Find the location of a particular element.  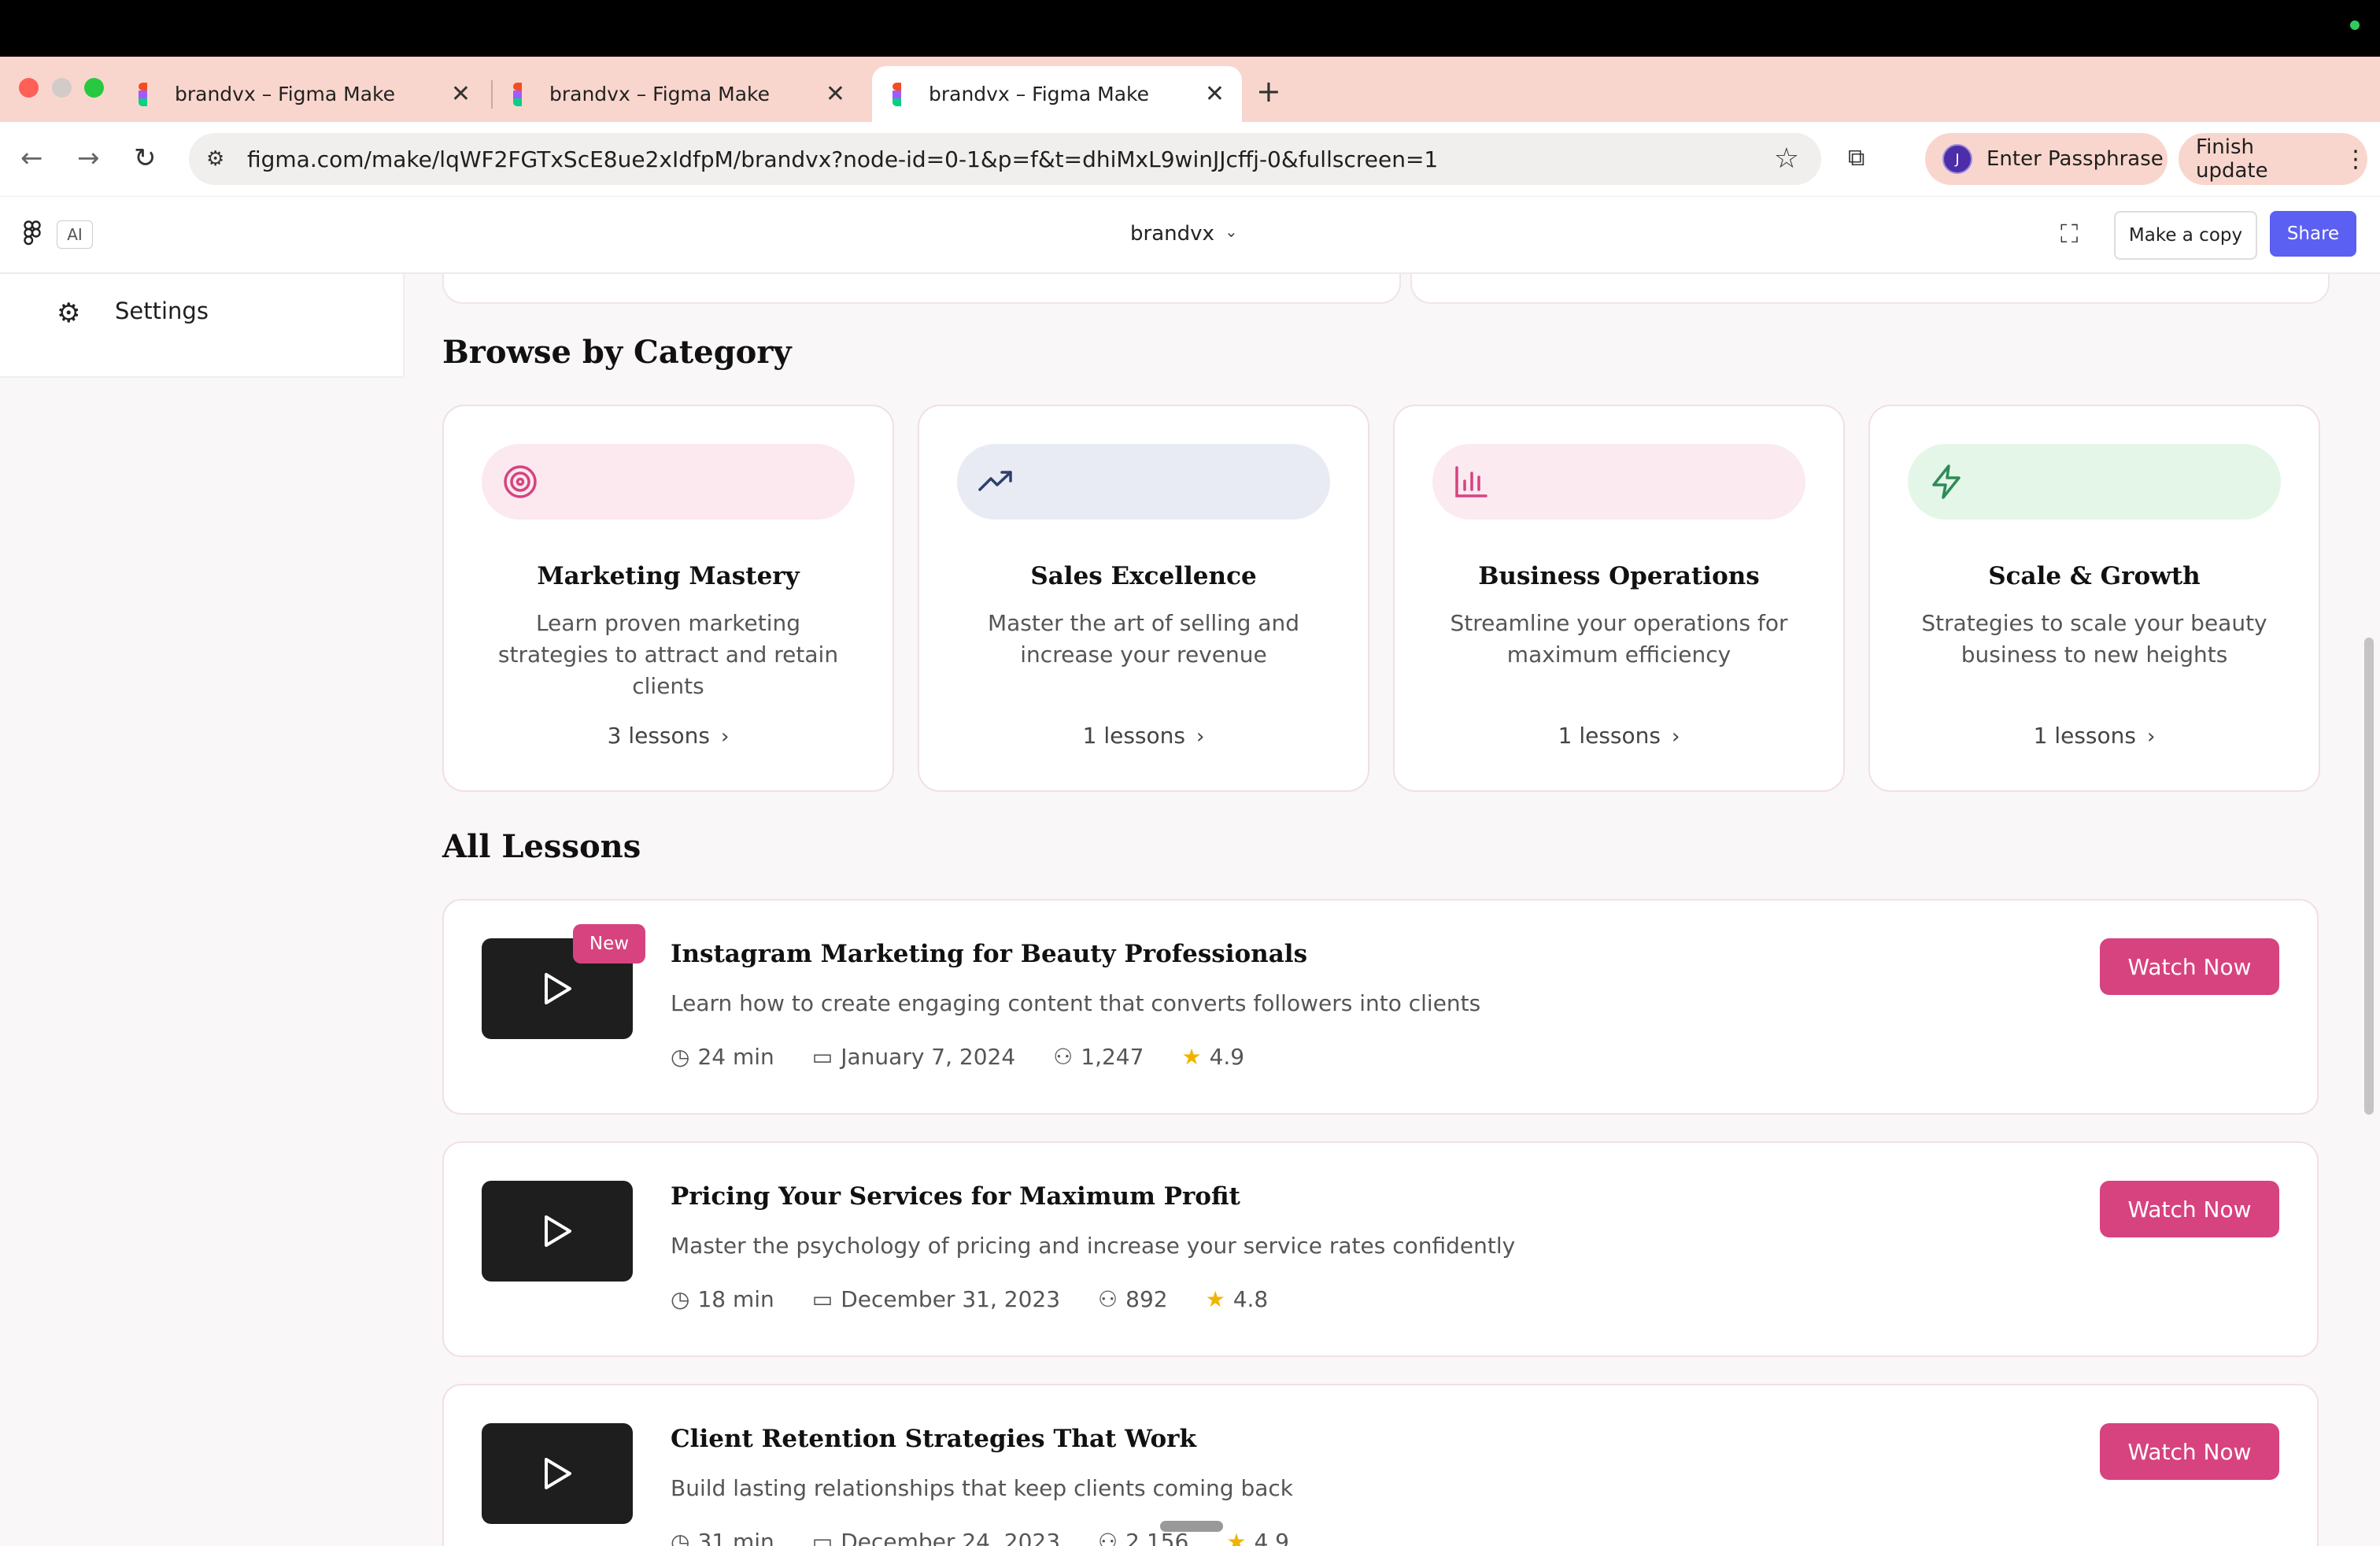

make-copy-button: Make a copy is located at coordinates (2185, 235).